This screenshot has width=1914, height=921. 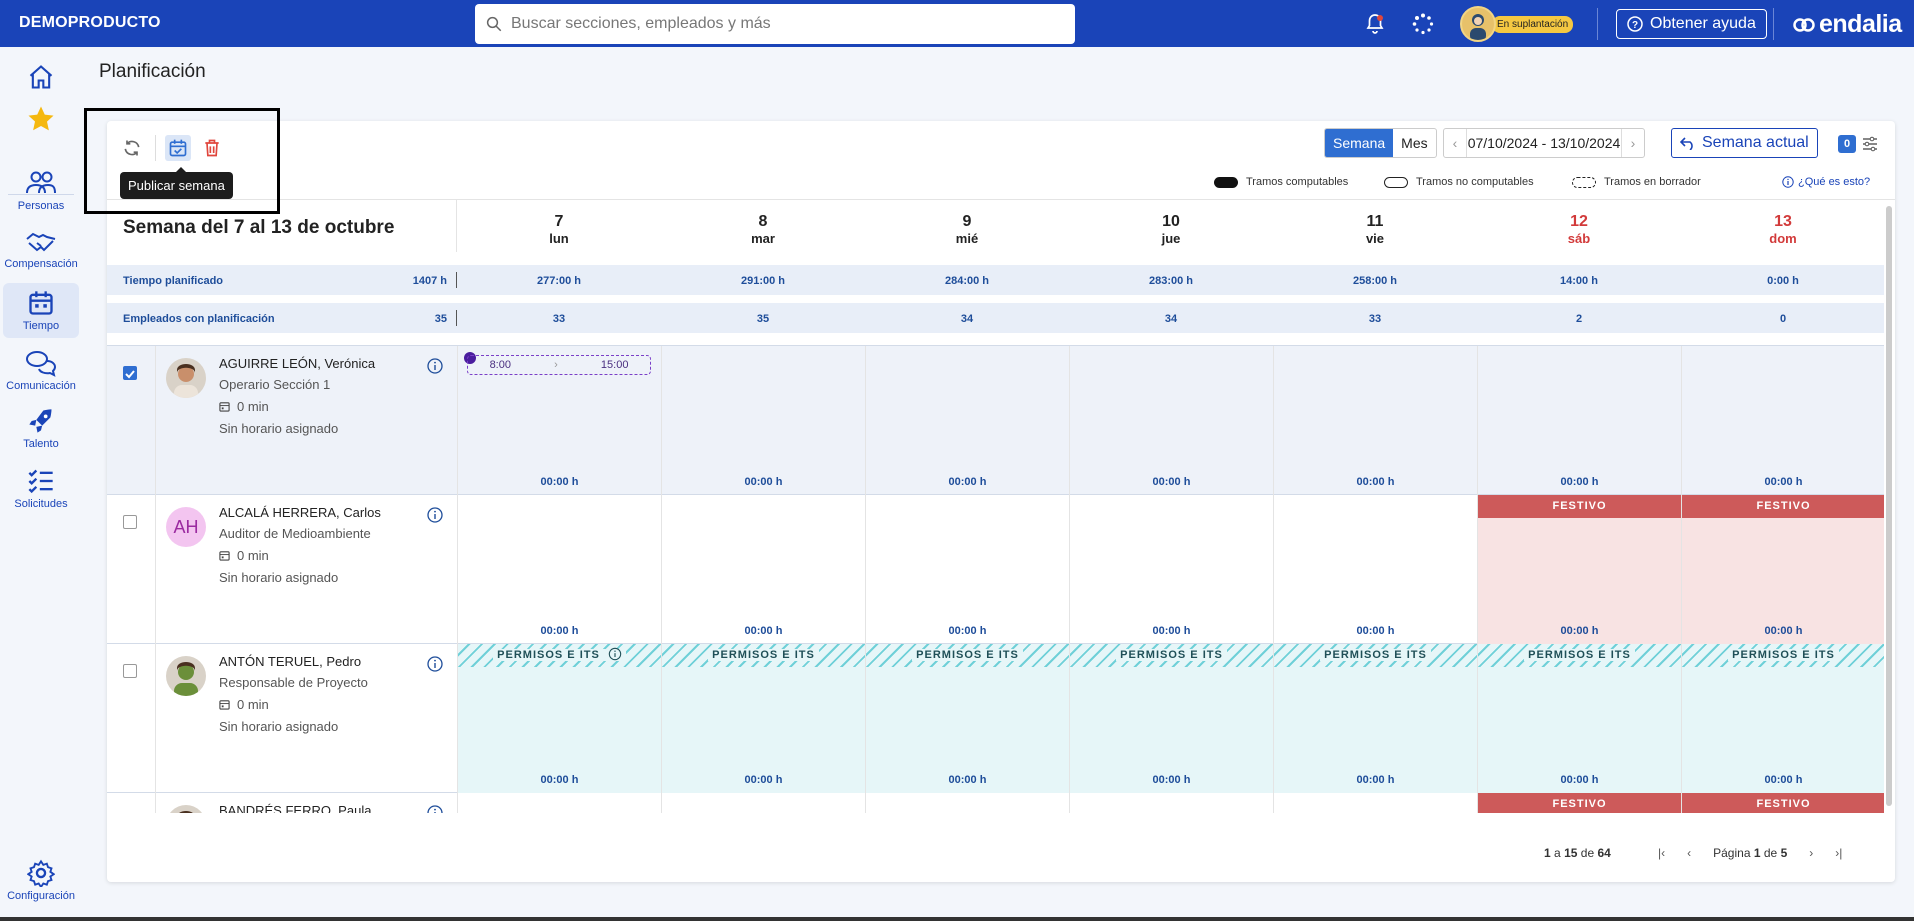 What do you see at coordinates (41, 428) in the screenshot?
I see `sidebar-item-talento: Talento` at bounding box center [41, 428].